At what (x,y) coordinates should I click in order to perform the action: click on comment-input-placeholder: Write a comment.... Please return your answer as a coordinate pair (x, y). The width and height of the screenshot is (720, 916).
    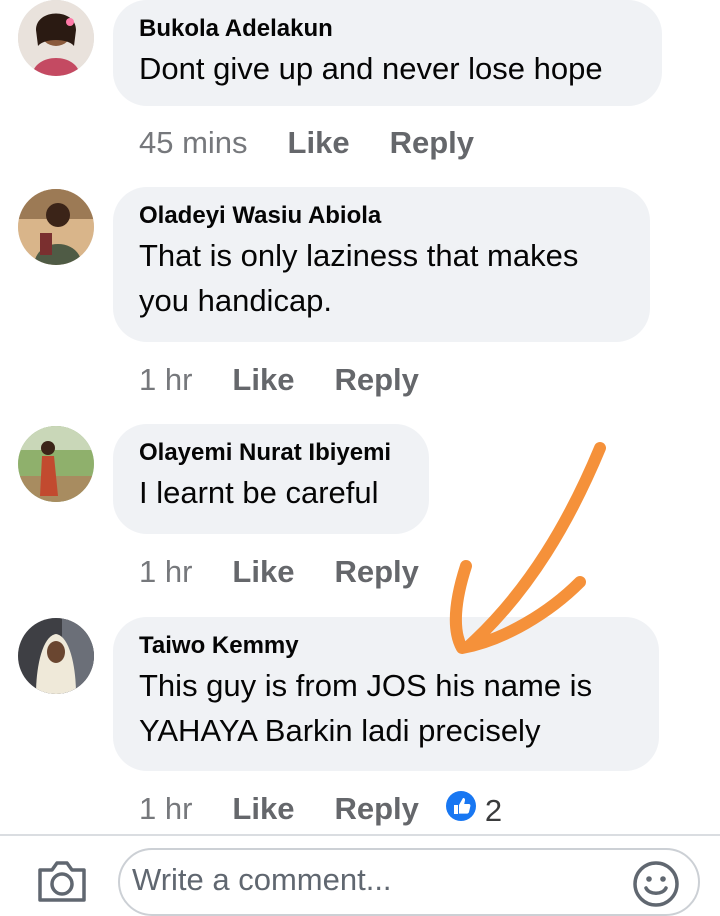
    Looking at the image, I should click on (262, 879).